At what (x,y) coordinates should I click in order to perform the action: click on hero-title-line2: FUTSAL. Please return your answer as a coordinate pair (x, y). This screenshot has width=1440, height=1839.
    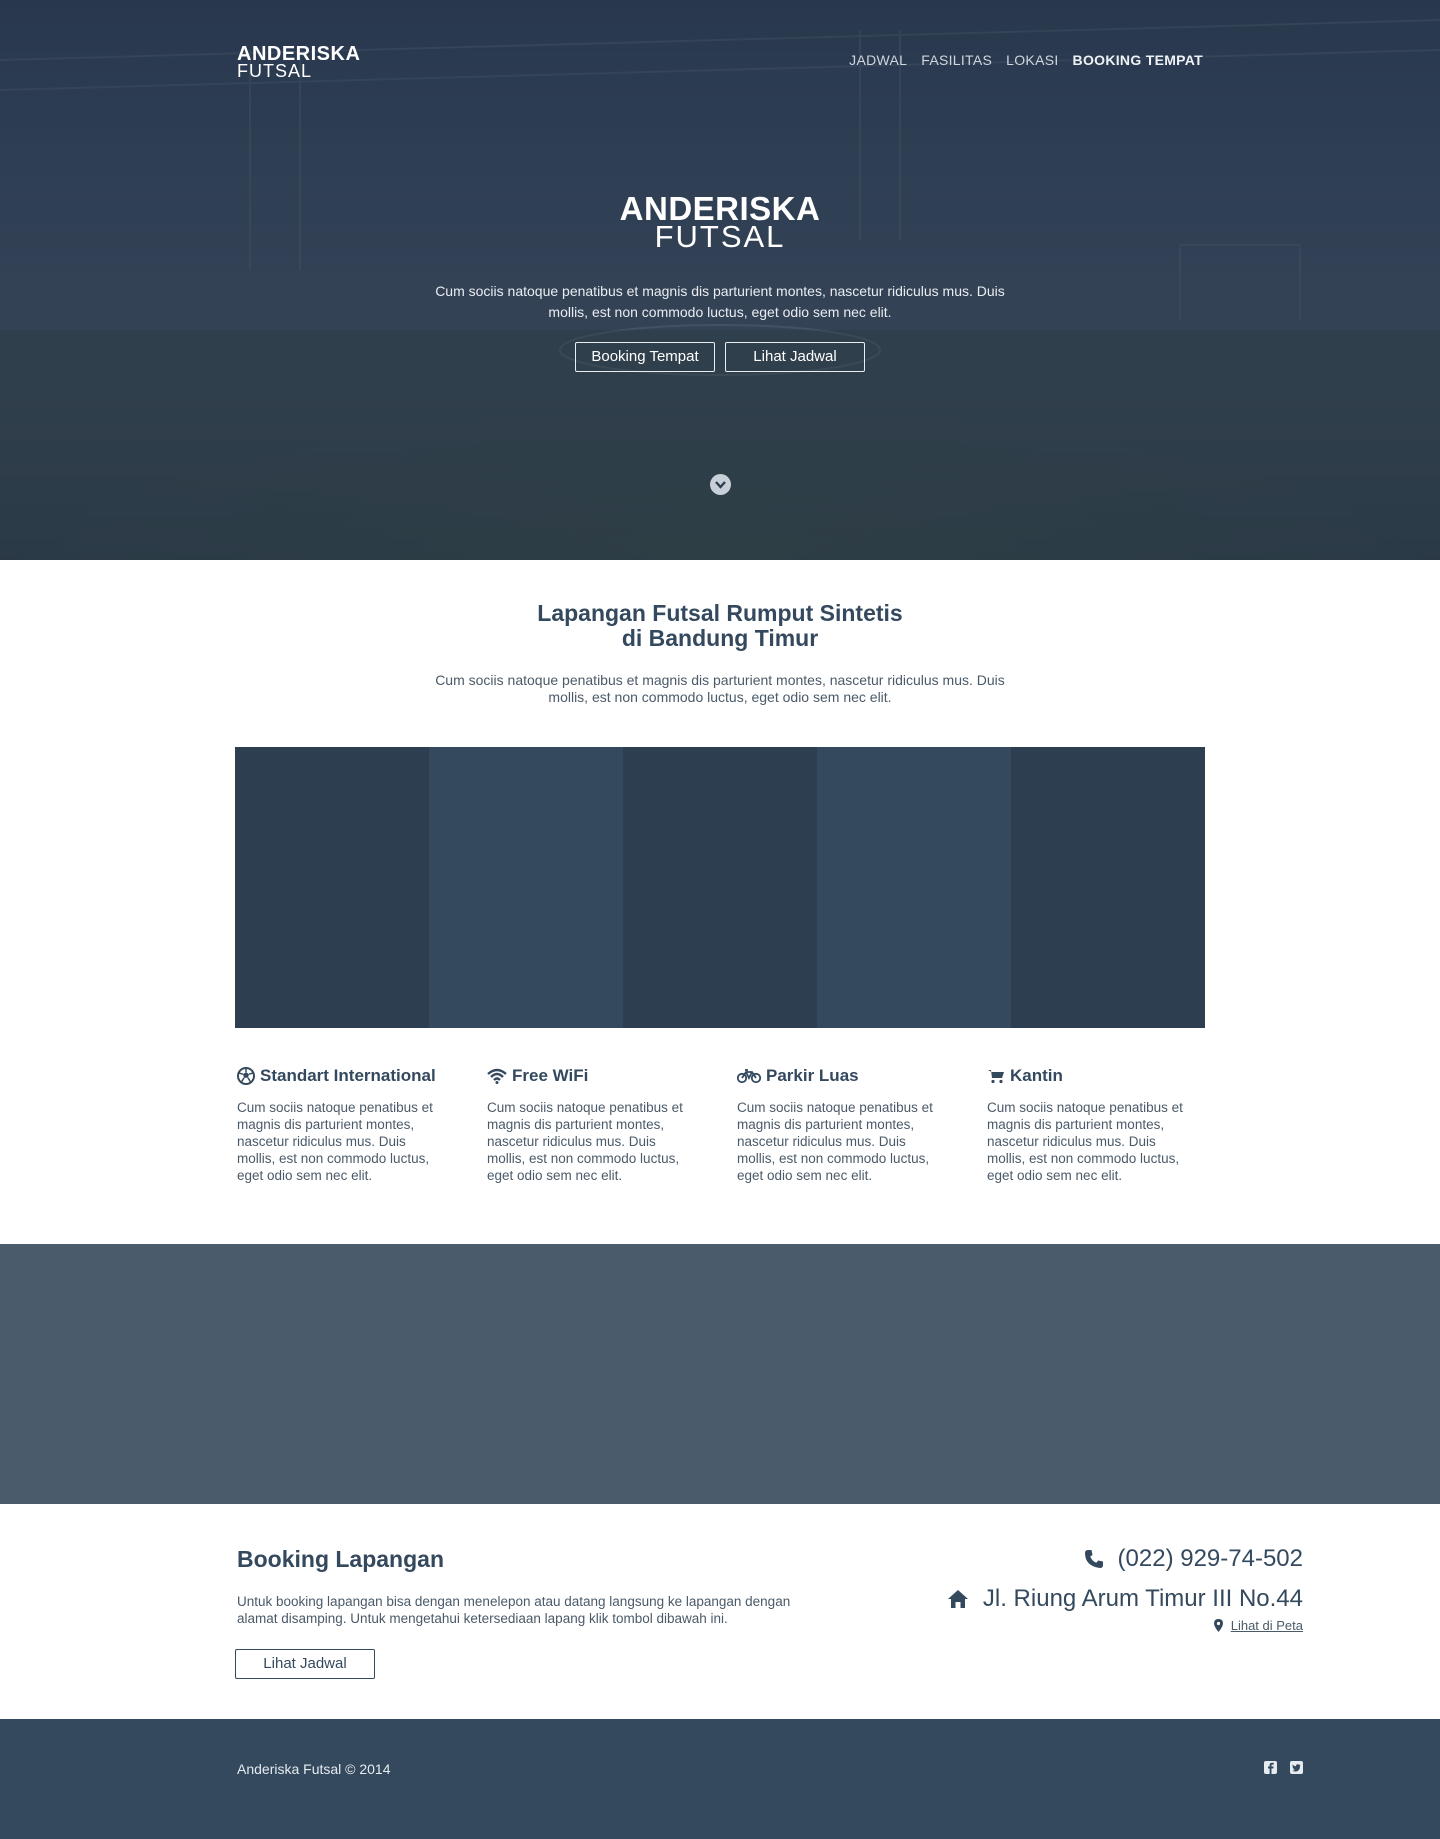
    Looking at the image, I should click on (720, 236).